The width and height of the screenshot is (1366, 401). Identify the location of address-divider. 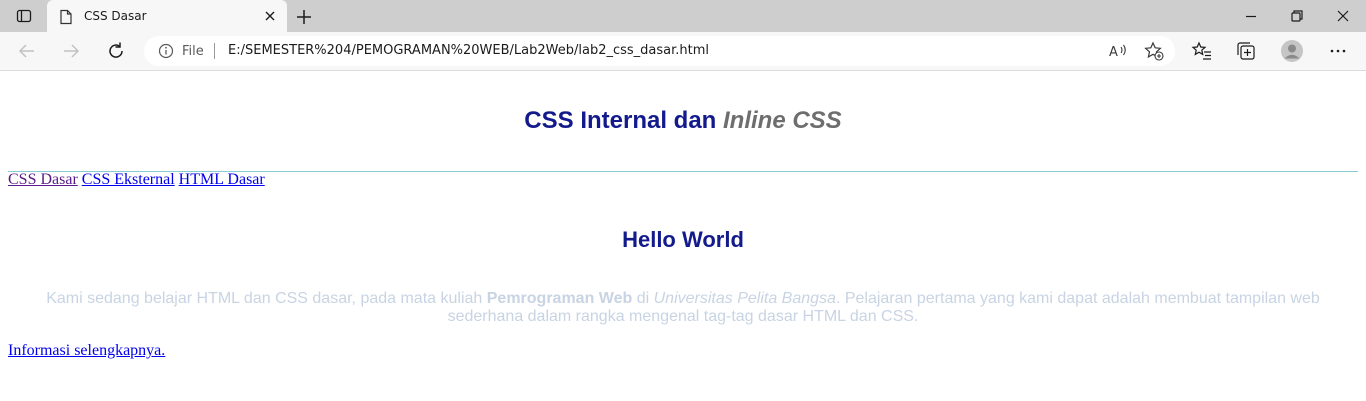
(214, 51).